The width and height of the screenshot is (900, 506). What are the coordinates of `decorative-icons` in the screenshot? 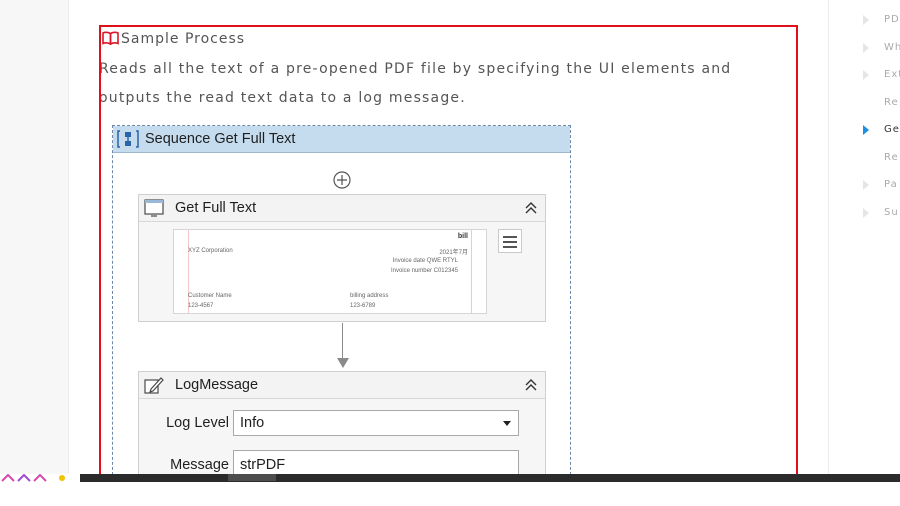 It's located at (33, 478).